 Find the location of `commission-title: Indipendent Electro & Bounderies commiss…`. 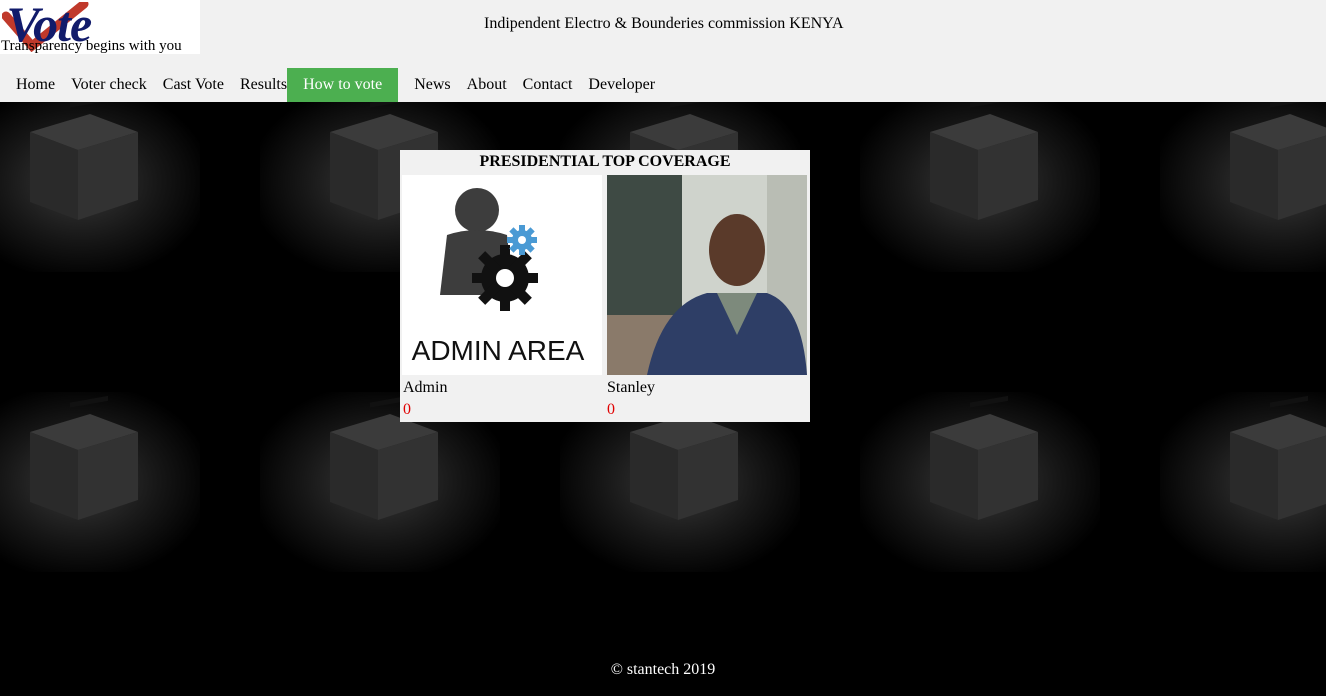

commission-title: Indipendent Electro & Bounderies commiss… is located at coordinates (664, 23).